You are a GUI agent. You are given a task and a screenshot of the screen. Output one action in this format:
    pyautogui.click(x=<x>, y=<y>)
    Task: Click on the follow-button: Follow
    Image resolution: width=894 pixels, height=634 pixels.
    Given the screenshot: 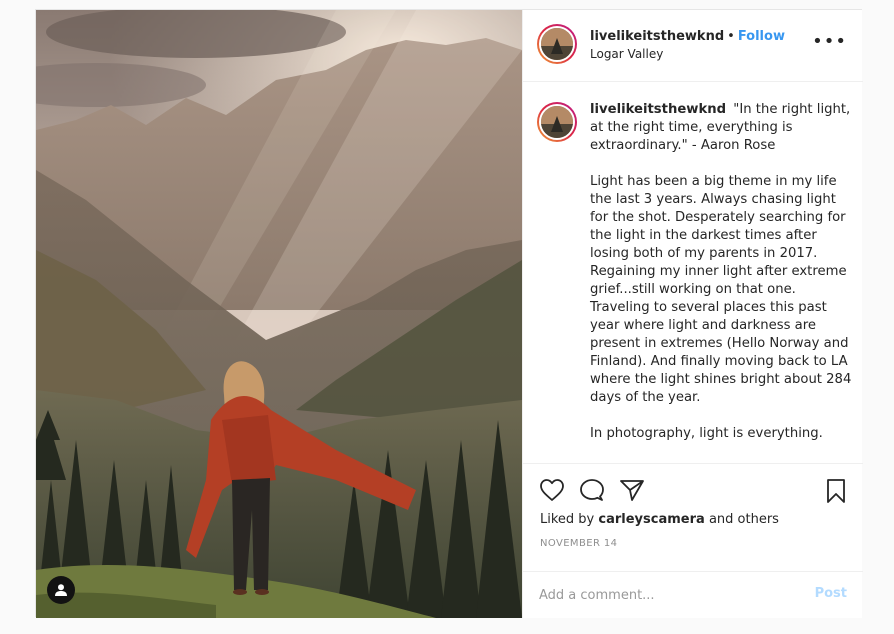 What is the action you would take?
    pyautogui.click(x=761, y=36)
    